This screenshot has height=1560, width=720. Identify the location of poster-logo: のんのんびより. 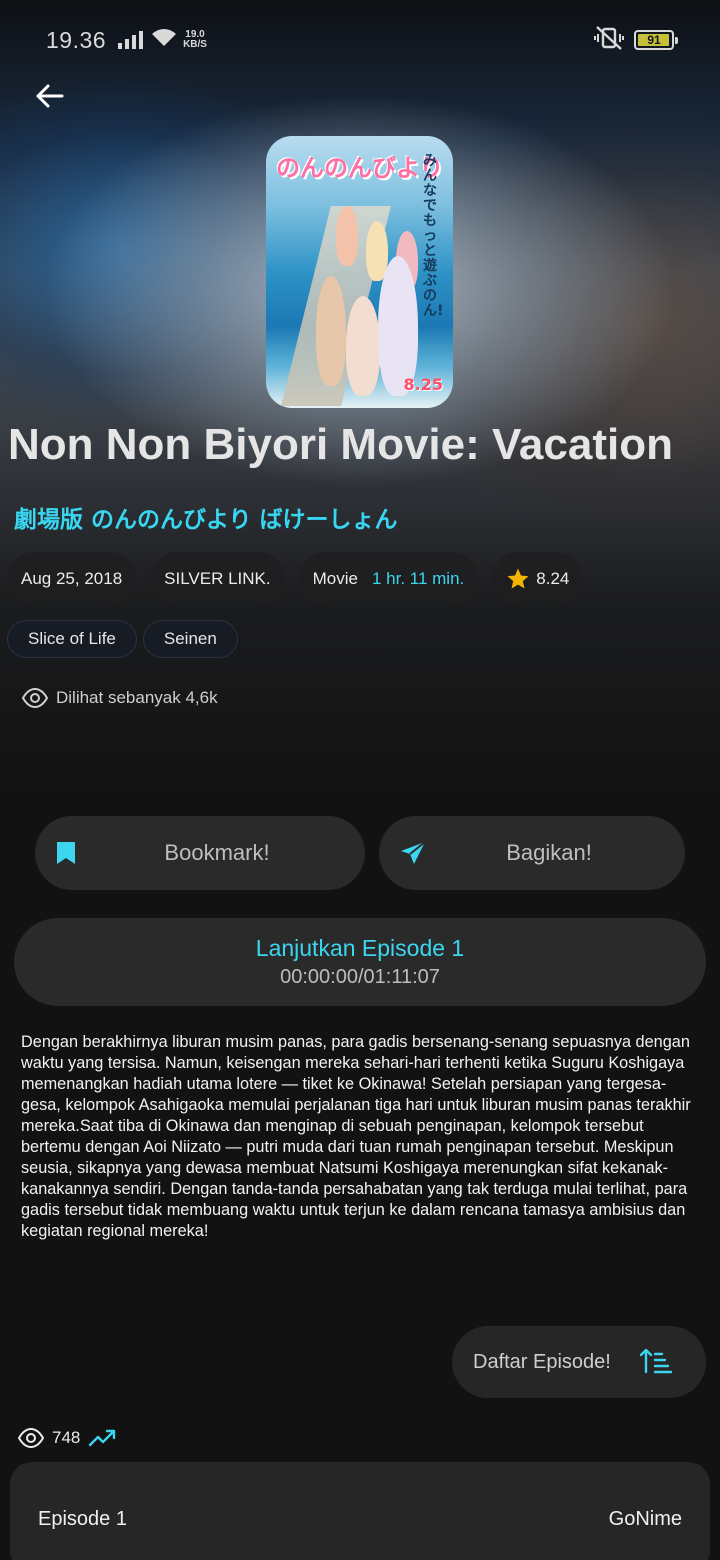
(360, 168).